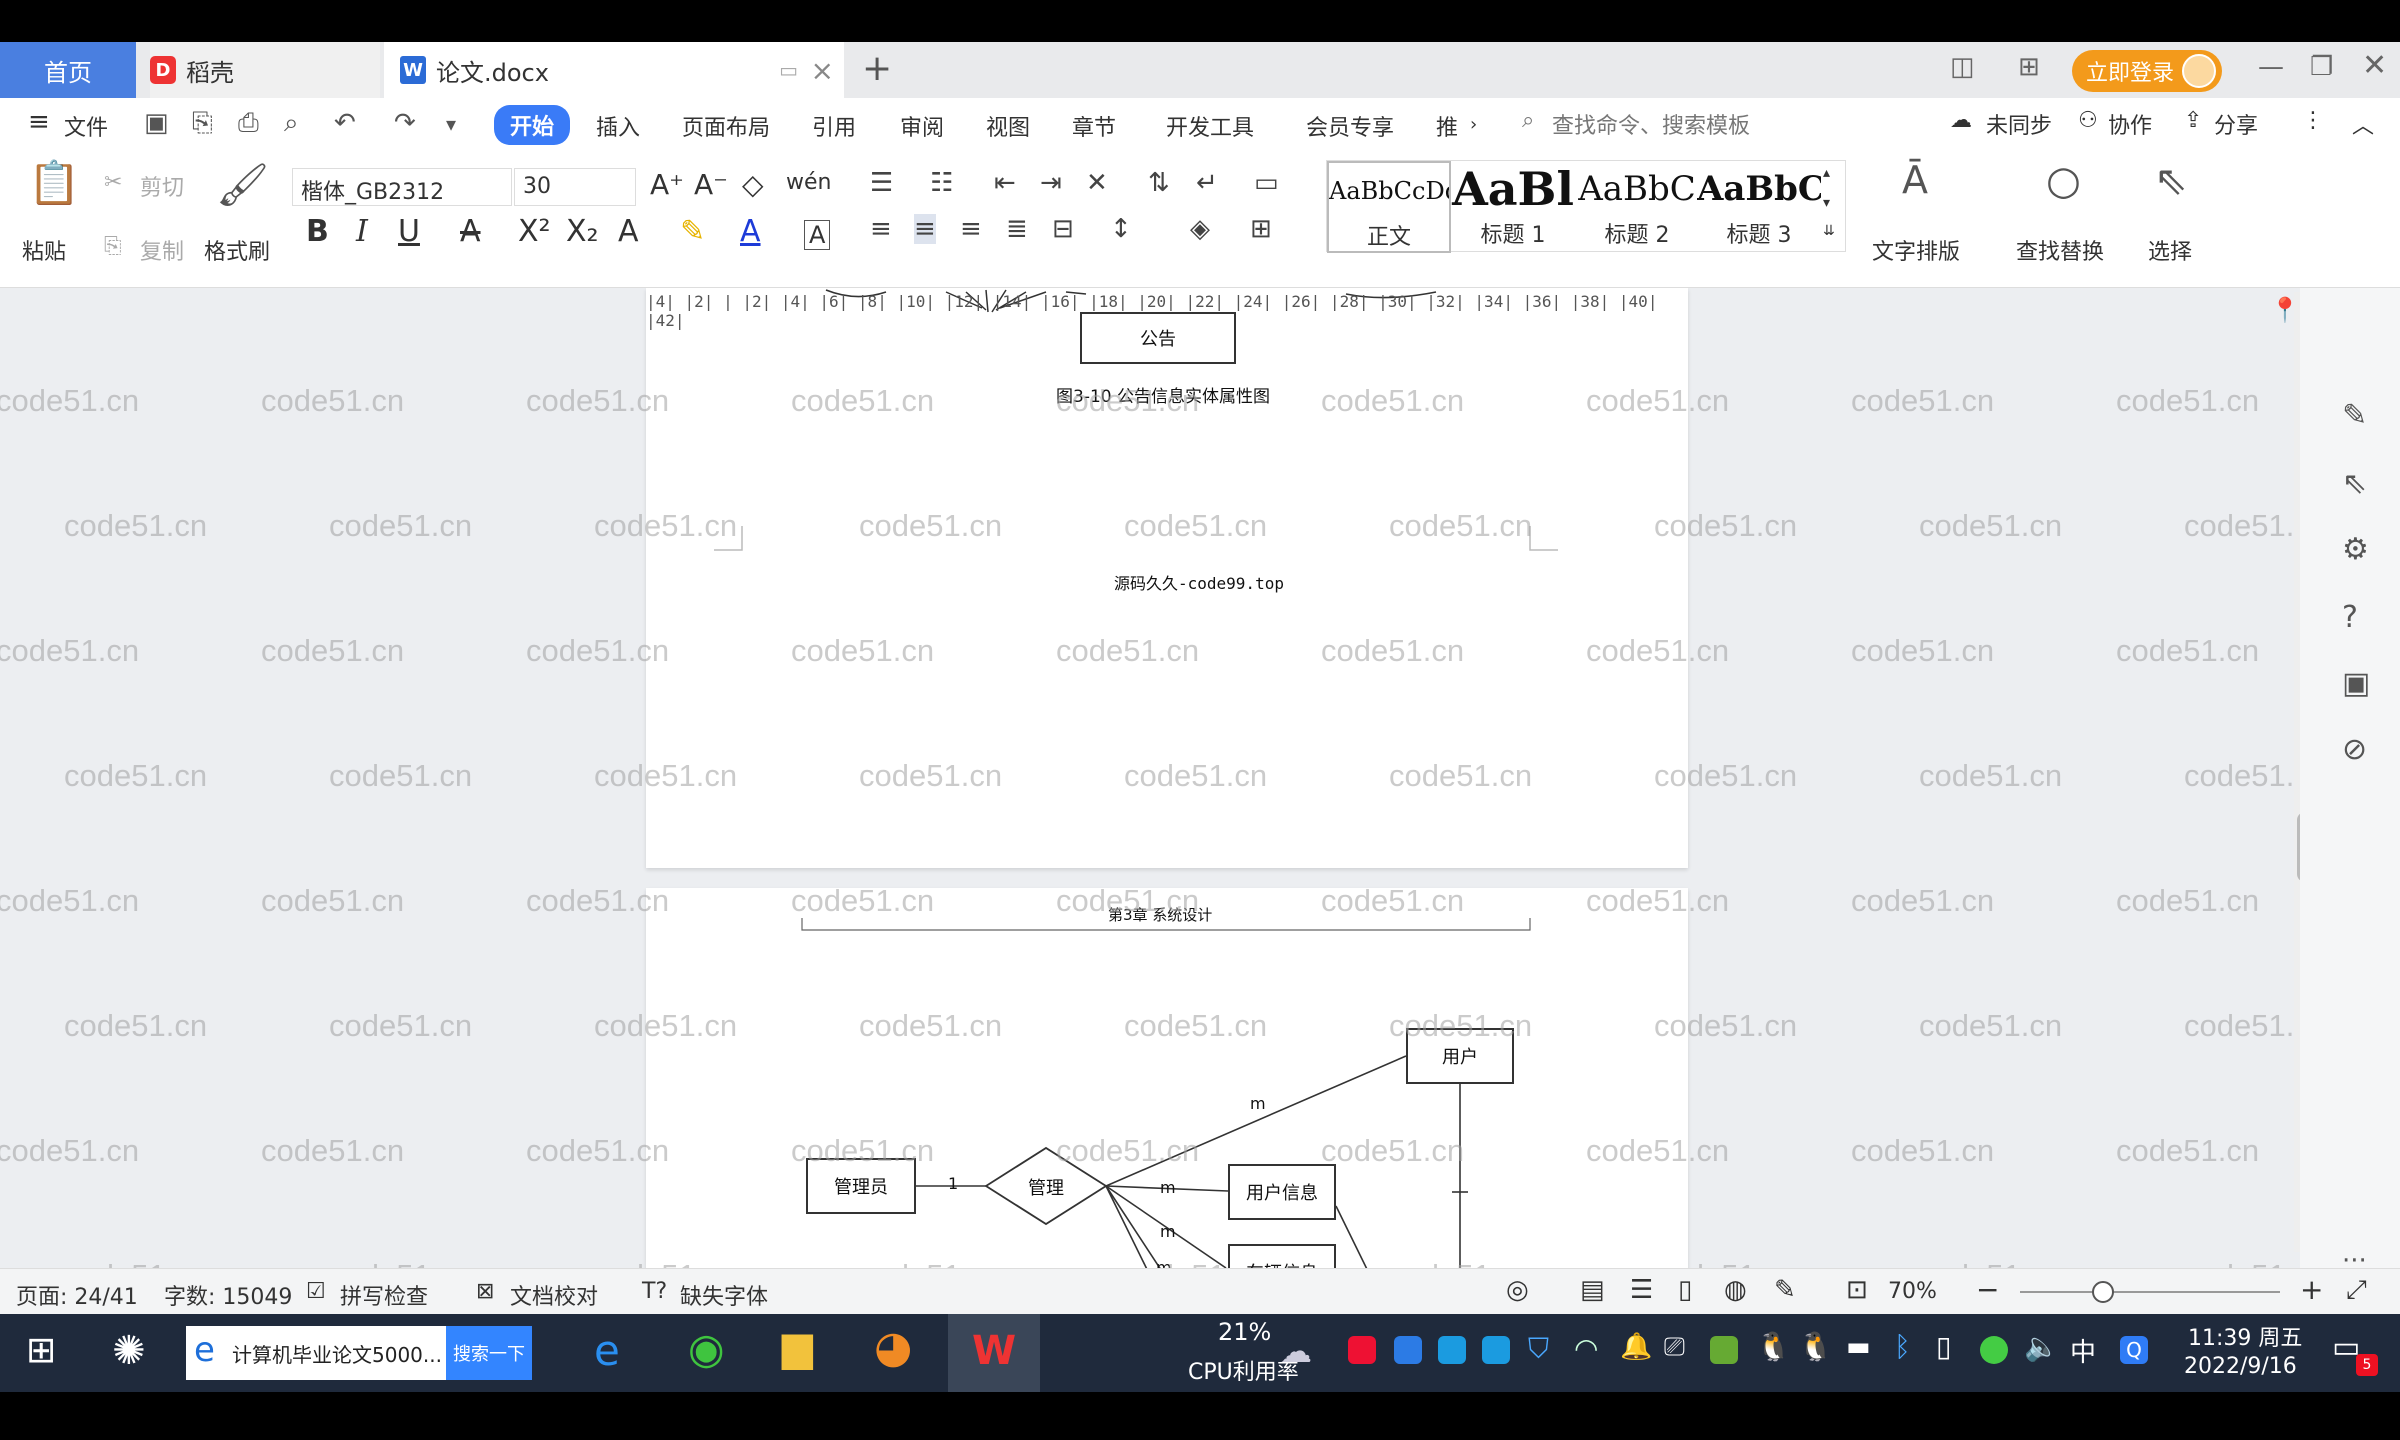  What do you see at coordinates (2354, 749) in the screenshot?
I see `compass-icon: ⊘` at bounding box center [2354, 749].